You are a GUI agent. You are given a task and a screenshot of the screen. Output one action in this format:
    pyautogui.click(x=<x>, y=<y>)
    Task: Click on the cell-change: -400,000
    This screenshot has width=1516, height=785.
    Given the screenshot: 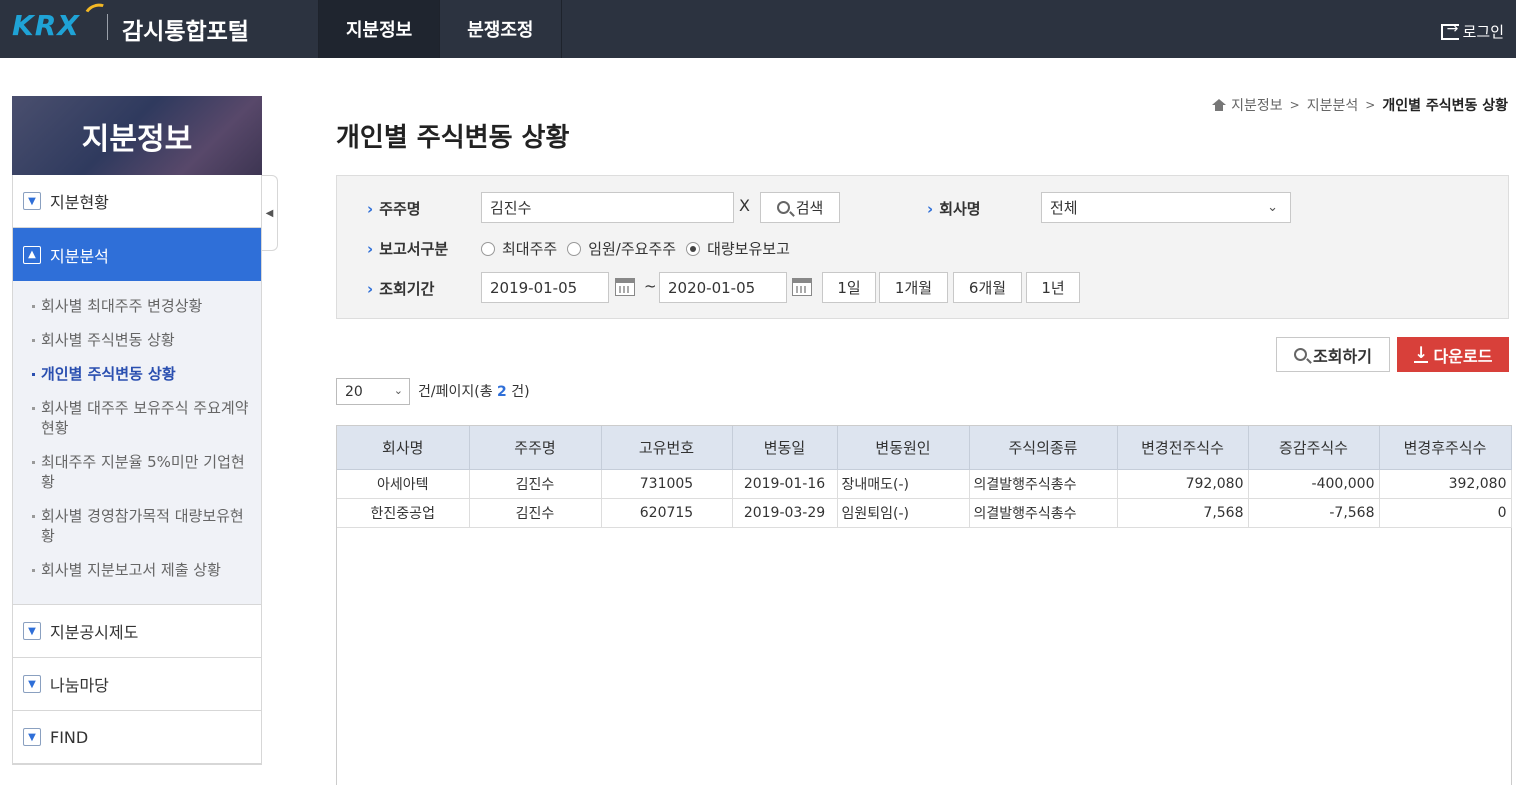 What is the action you would take?
    pyautogui.click(x=1314, y=484)
    